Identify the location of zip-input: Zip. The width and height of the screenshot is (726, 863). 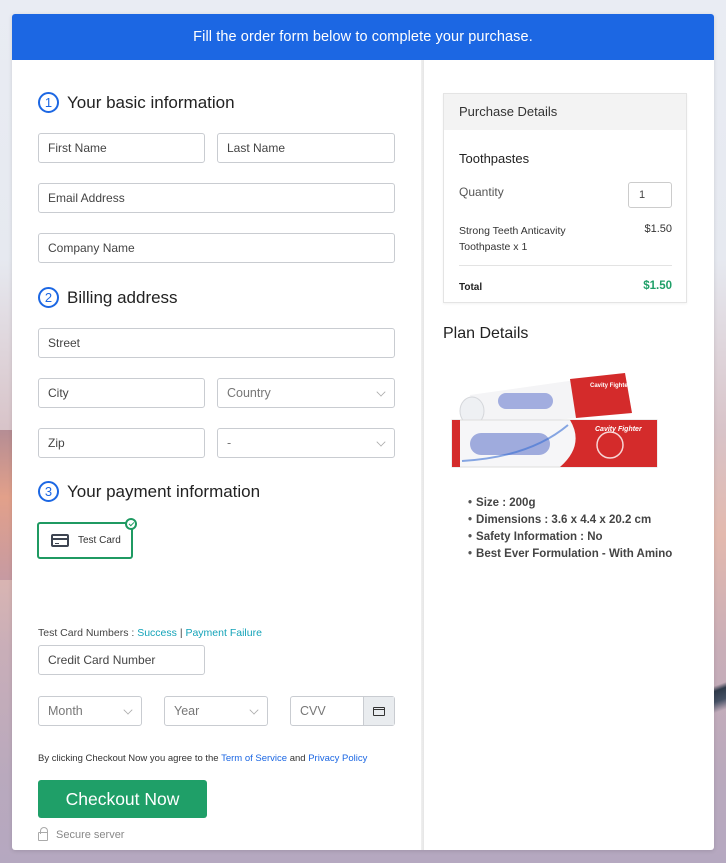
(121, 443).